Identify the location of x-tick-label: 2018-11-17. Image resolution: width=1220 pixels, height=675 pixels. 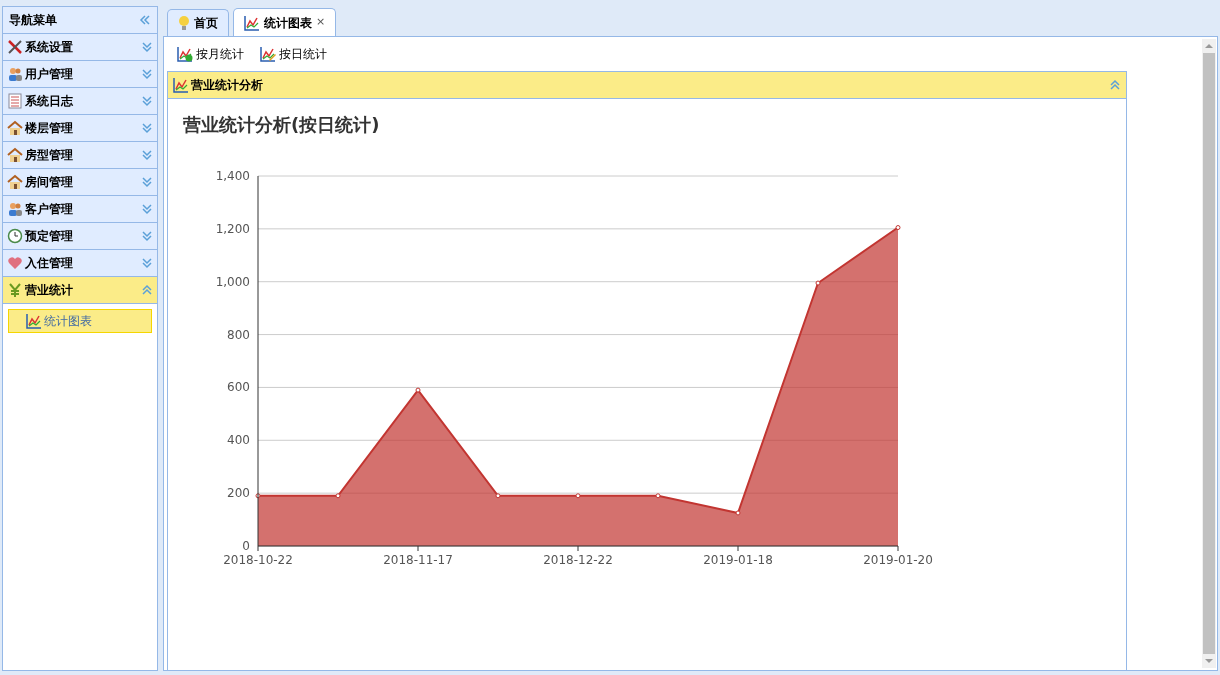
(418, 560).